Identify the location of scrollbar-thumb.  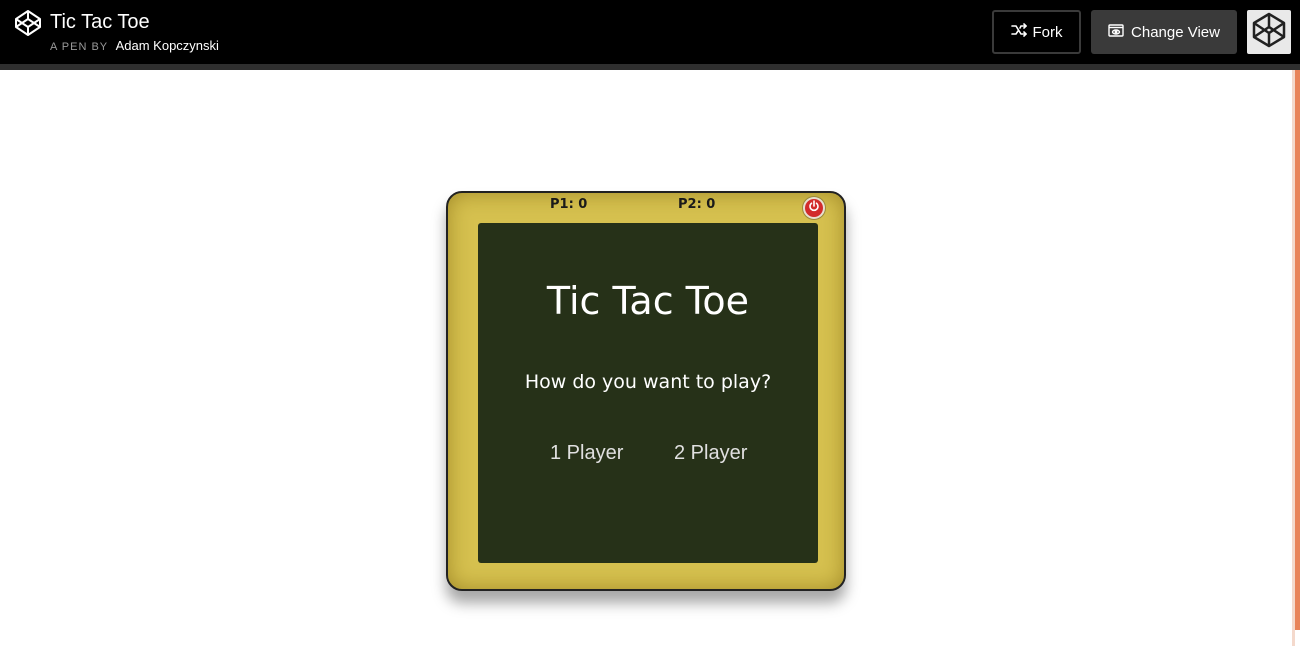
(1297, 350).